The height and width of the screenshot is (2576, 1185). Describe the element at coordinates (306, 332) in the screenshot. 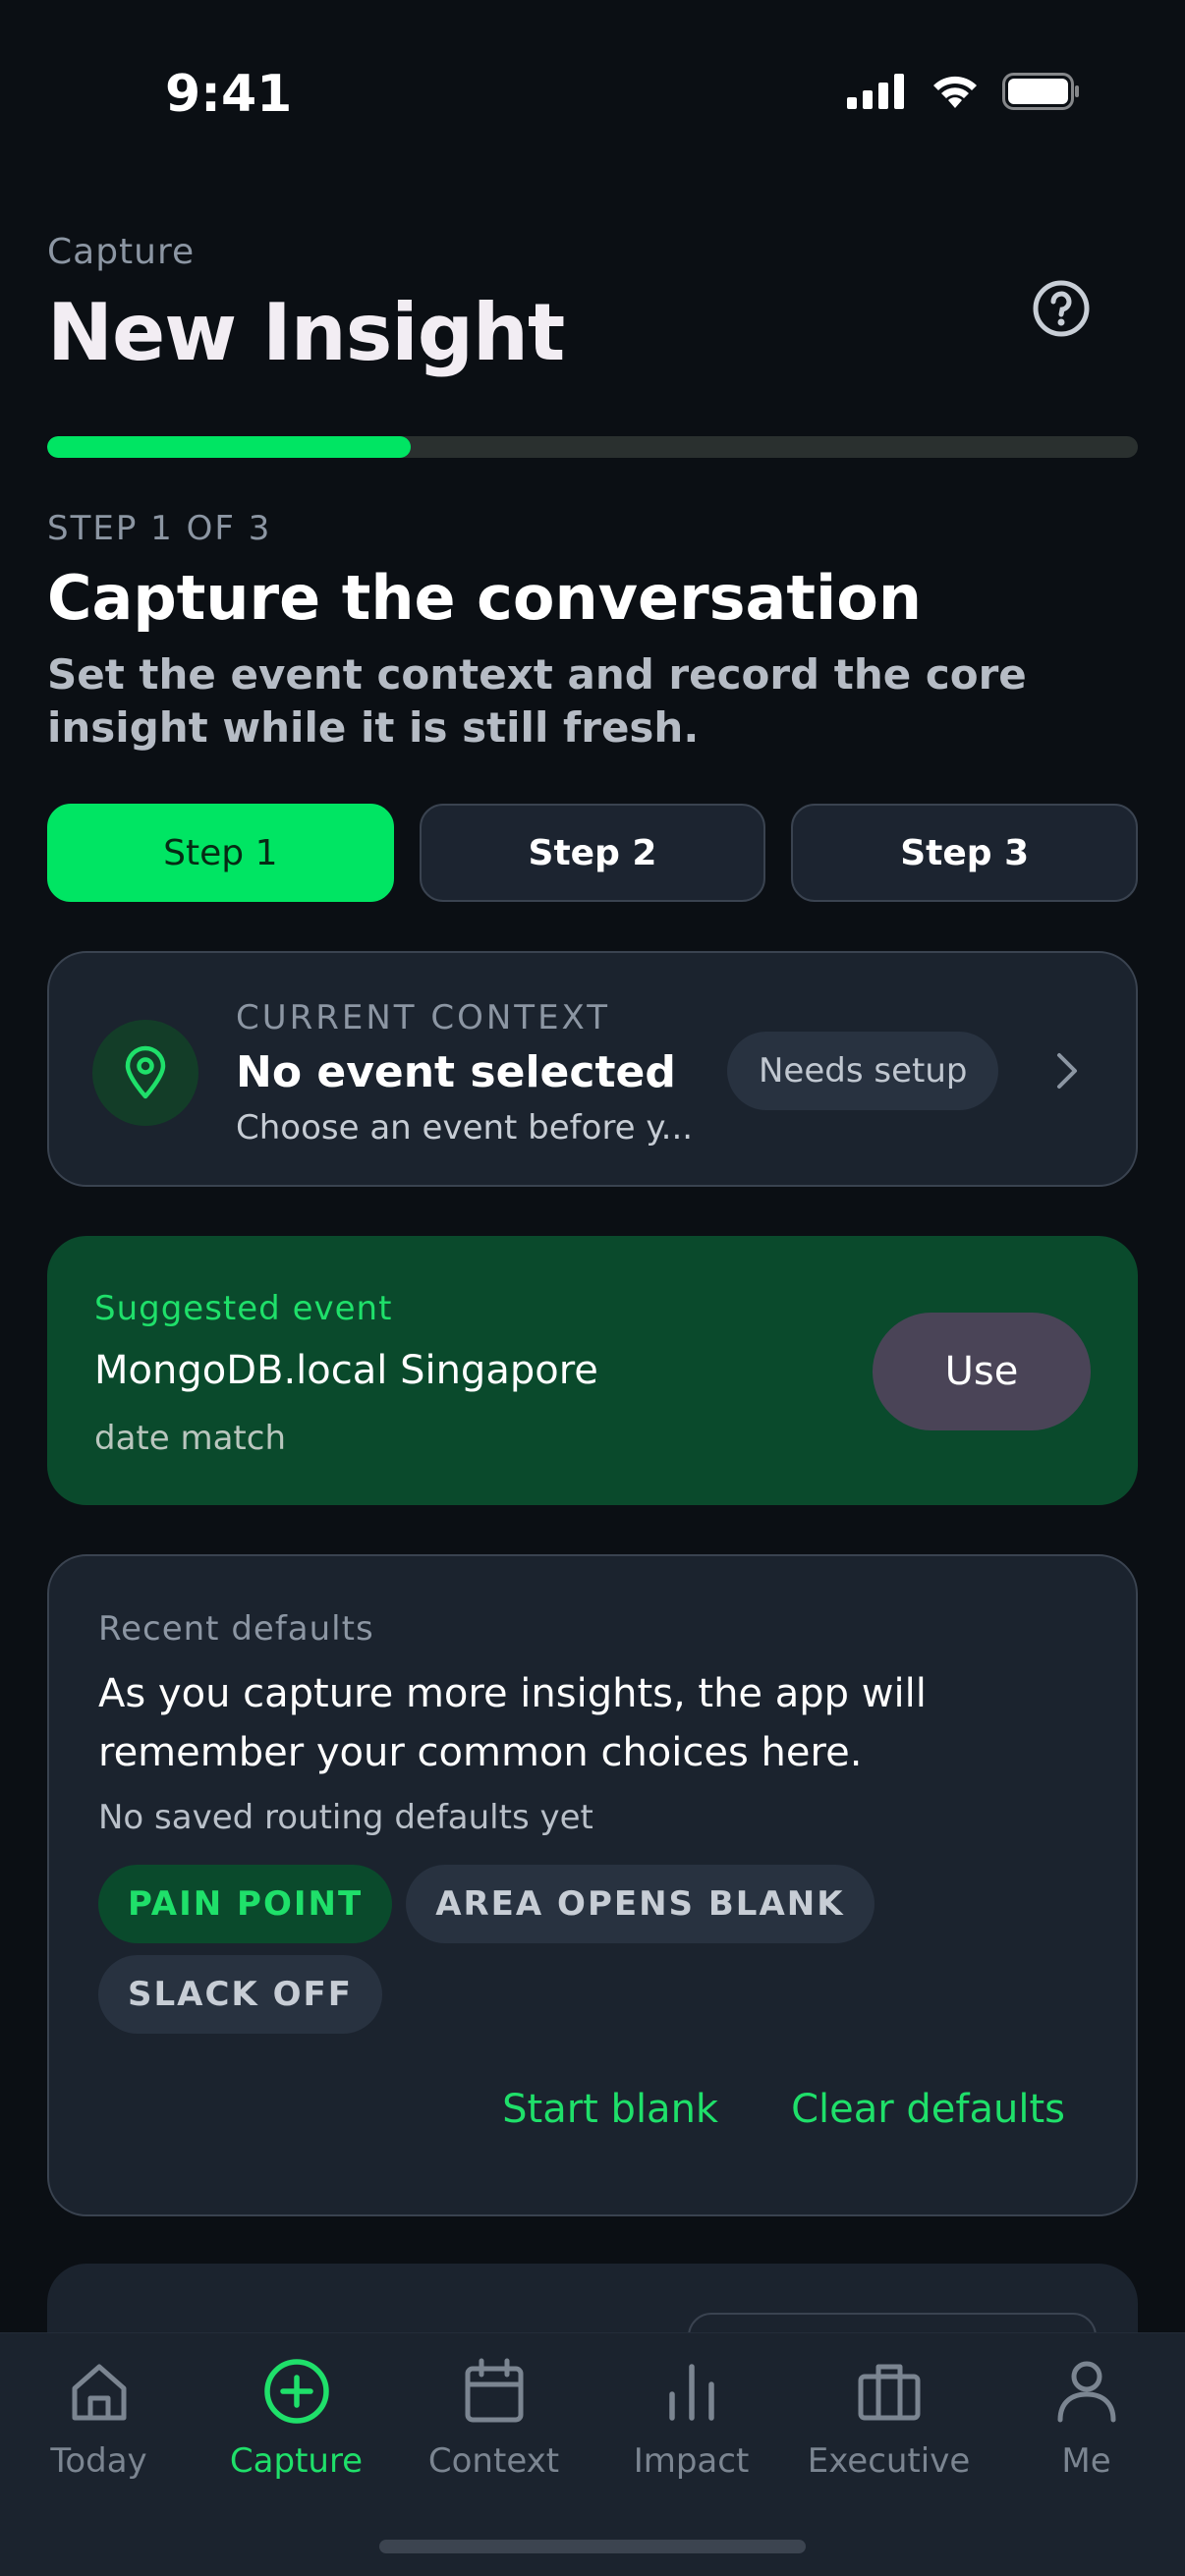

I see `page-title: New Insight` at that location.